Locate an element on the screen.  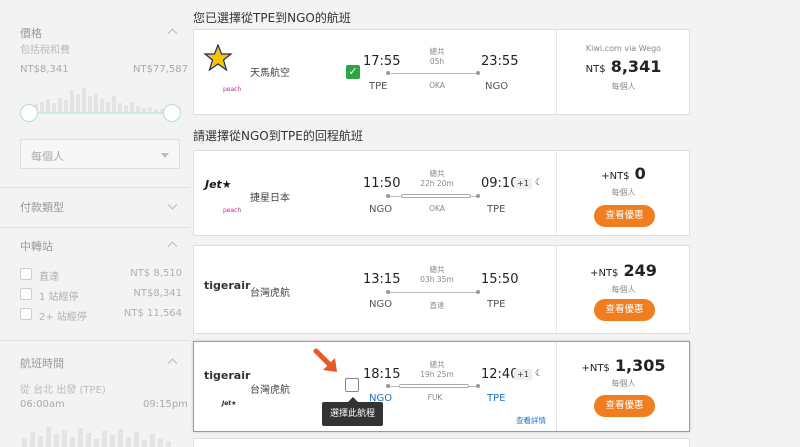
price: +NT$ 249 is located at coordinates (623, 270).